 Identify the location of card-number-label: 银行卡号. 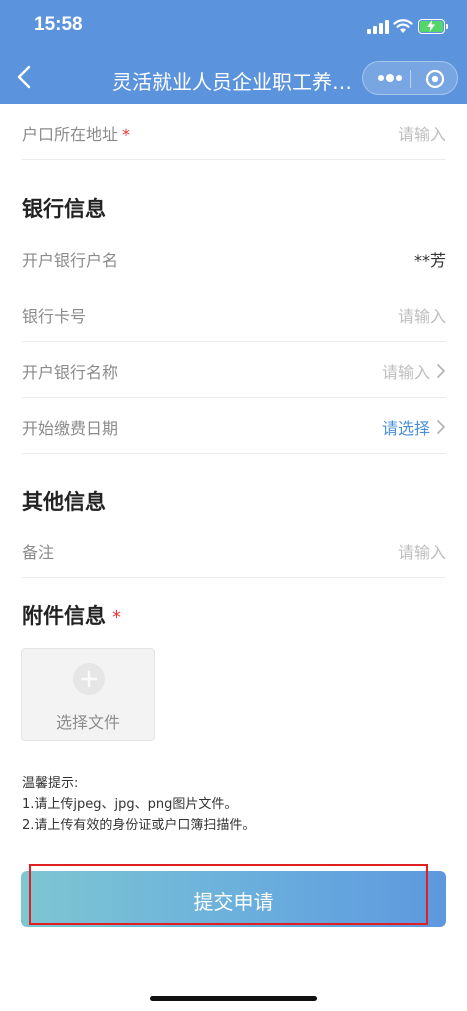
(54, 316).